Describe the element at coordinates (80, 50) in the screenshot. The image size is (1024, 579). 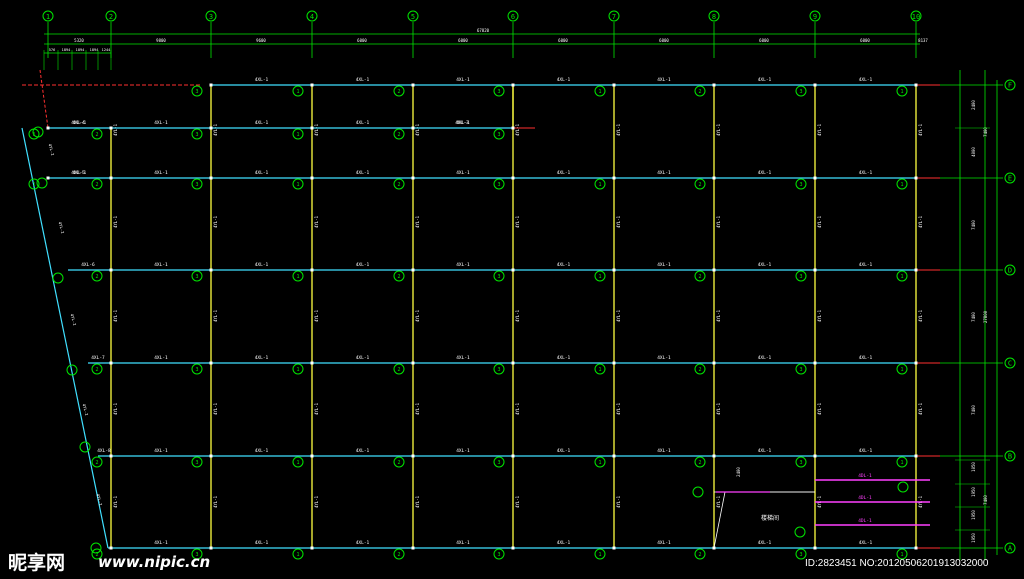
I see `sub-dimension-text: 1894` at that location.